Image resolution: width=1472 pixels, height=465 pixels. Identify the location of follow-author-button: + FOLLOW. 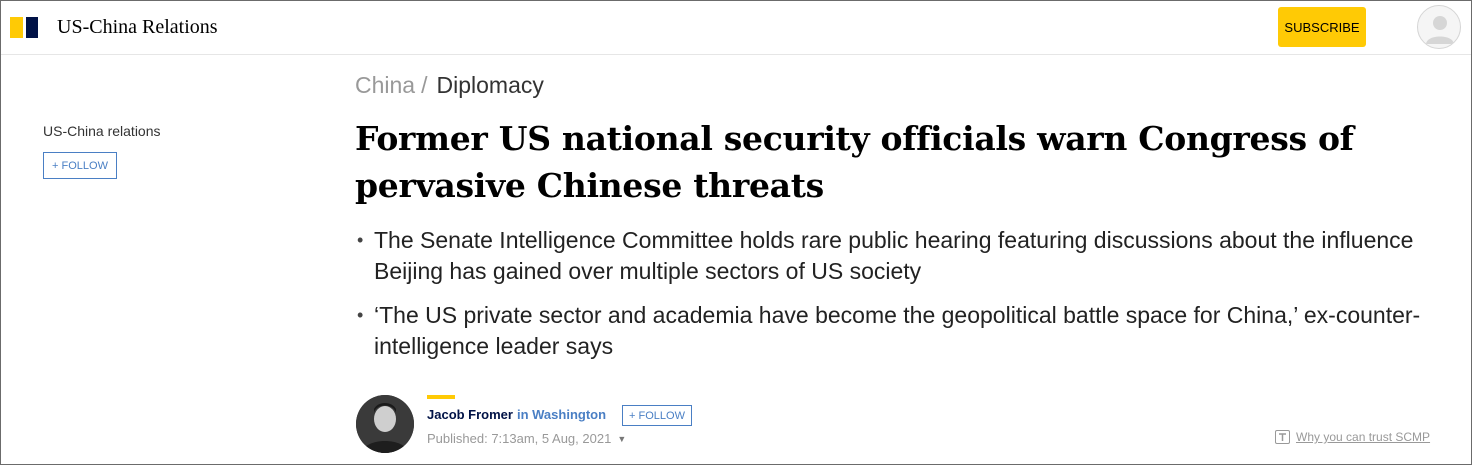
(657, 415).